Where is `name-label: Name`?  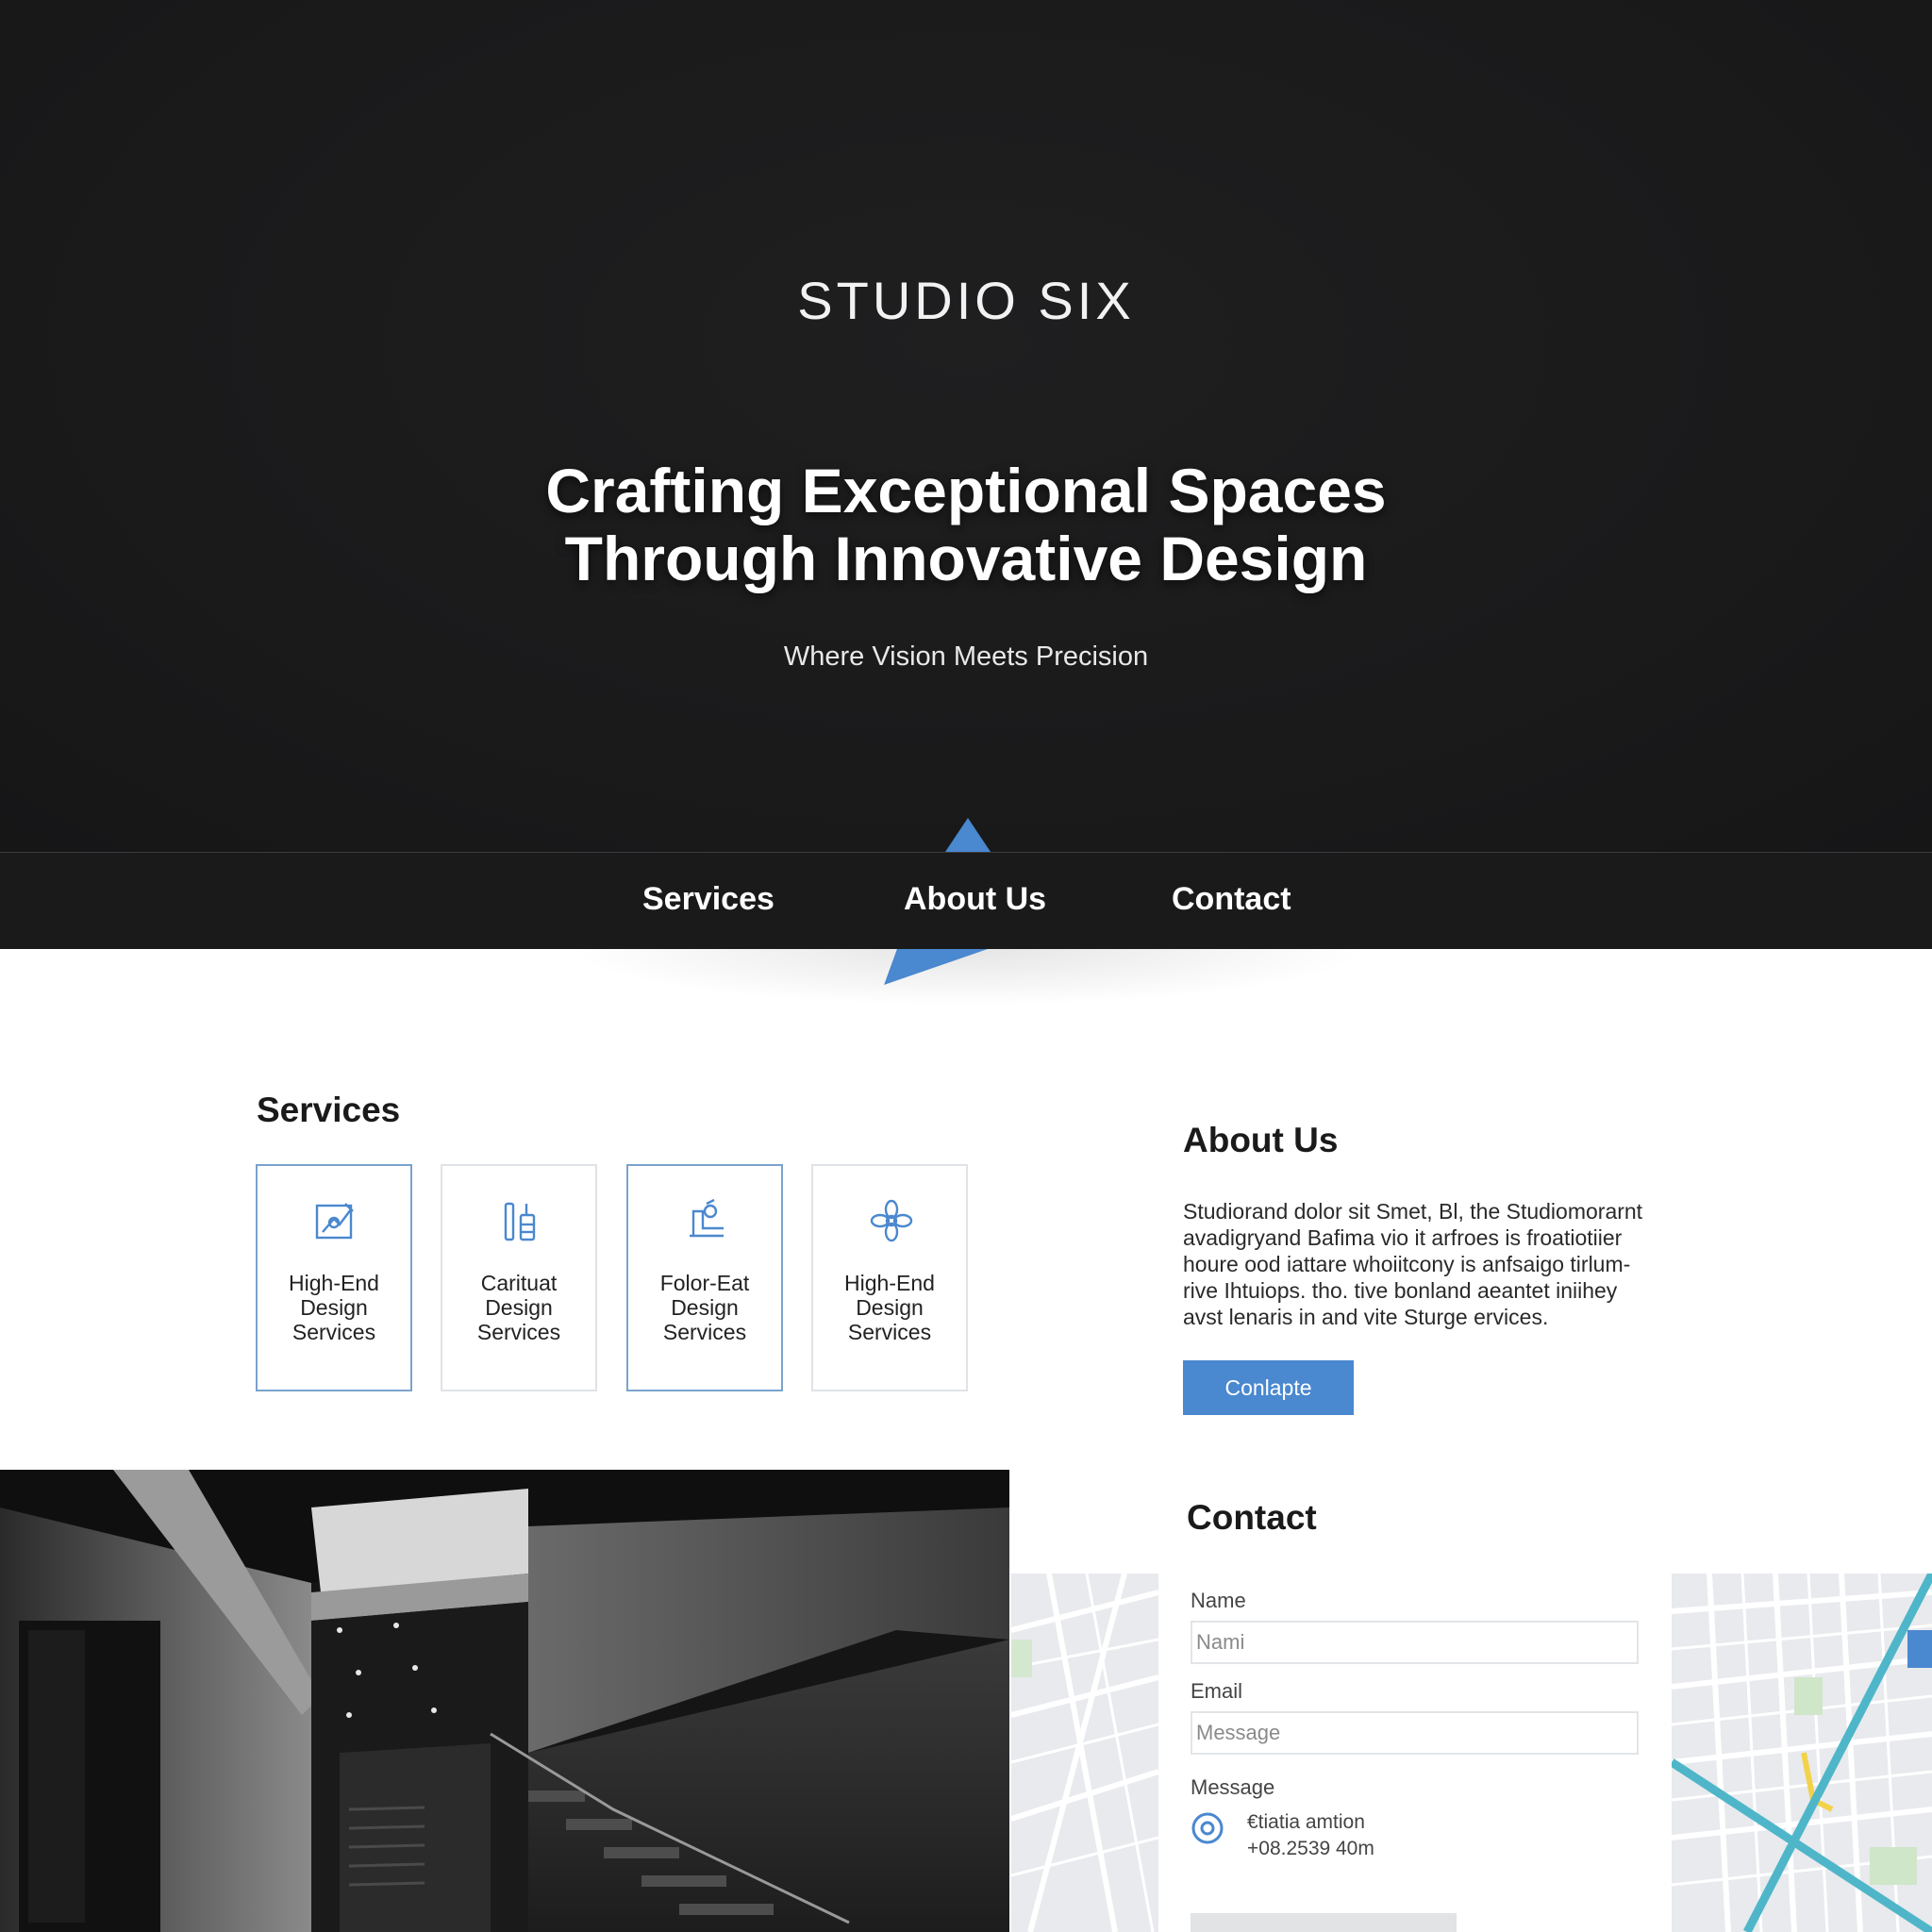 name-label: Name is located at coordinates (1218, 1601).